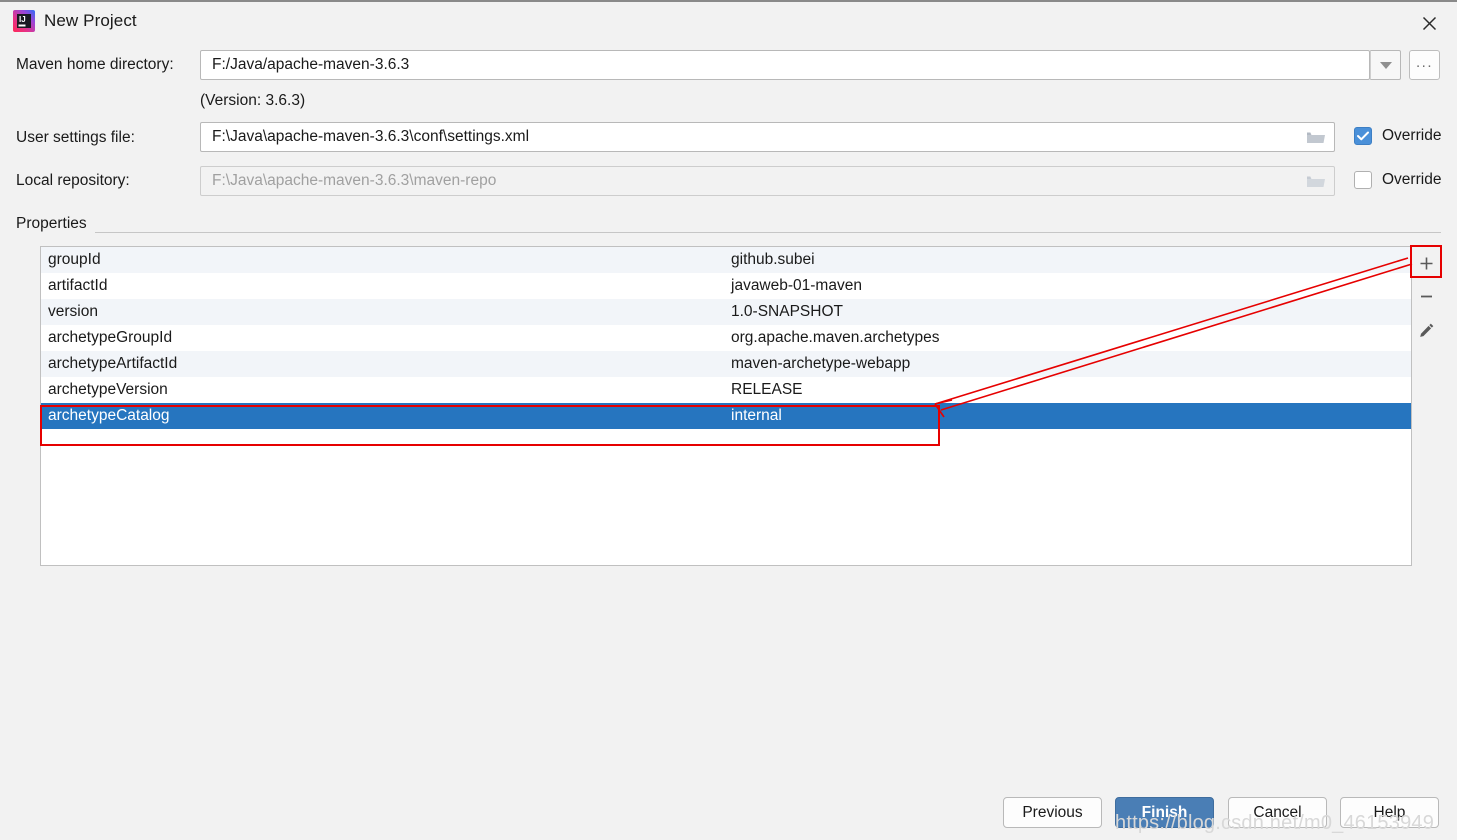 This screenshot has width=1457, height=840. I want to click on close-icon, so click(1429, 23).